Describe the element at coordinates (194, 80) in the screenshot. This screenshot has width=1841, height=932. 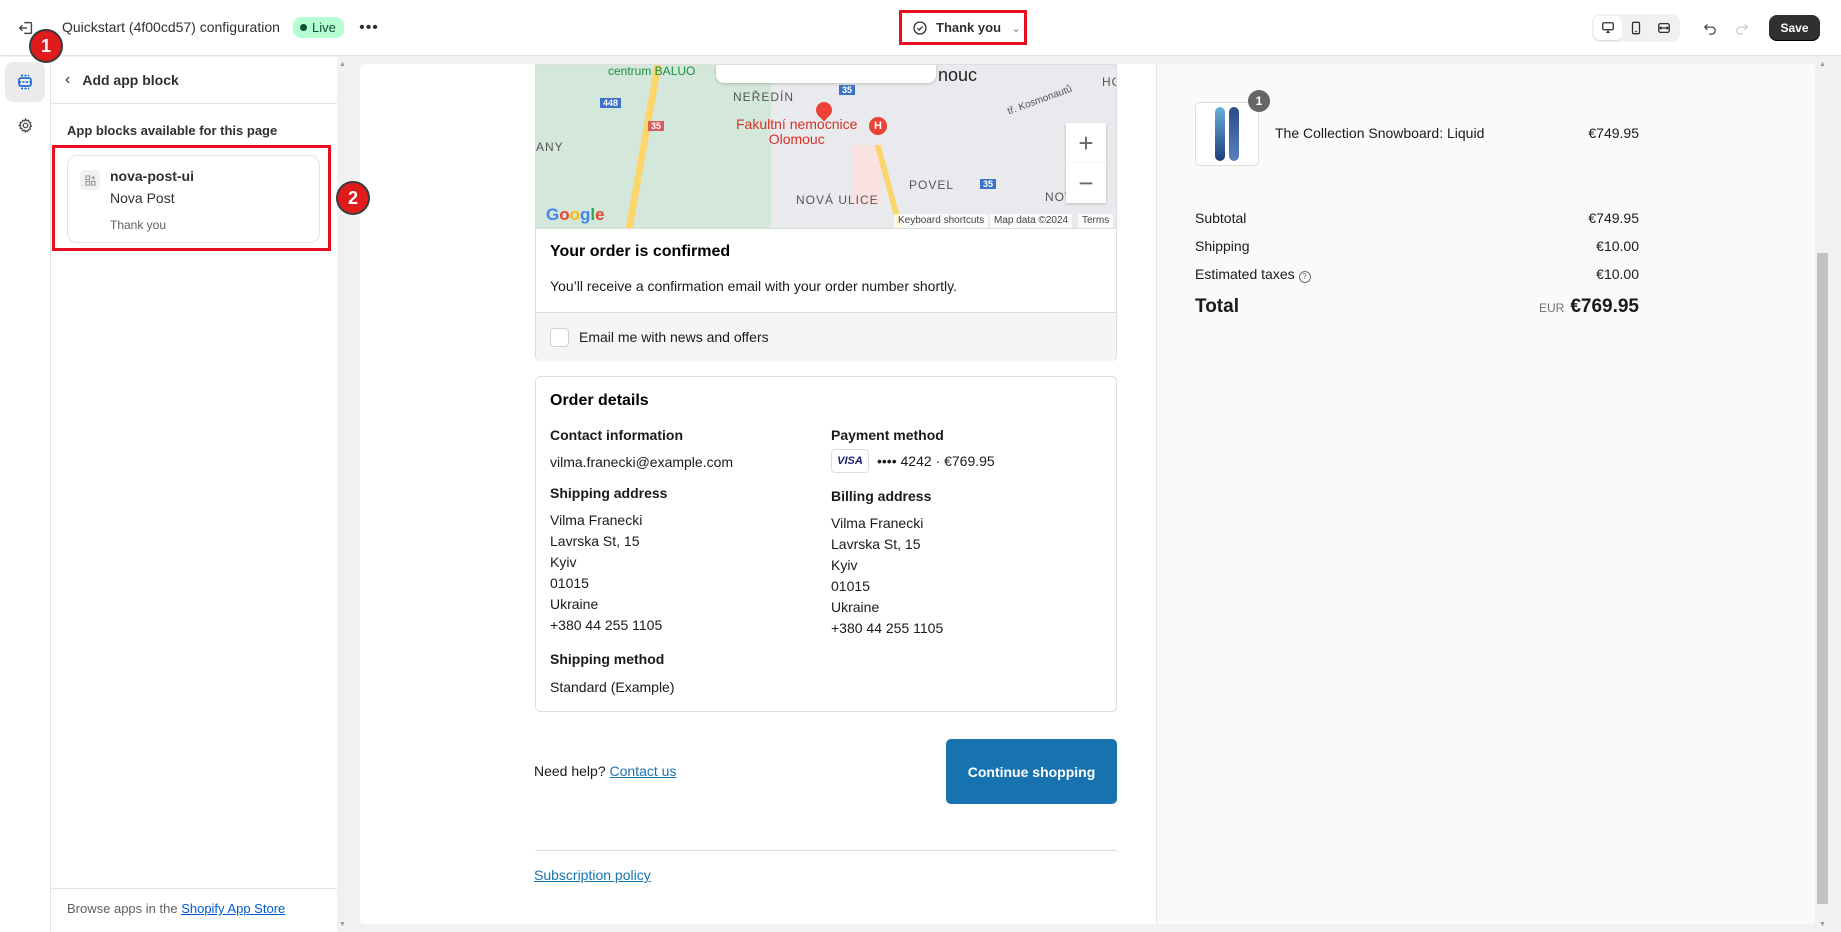
I see `panel-header: ‹ Add app block` at that location.